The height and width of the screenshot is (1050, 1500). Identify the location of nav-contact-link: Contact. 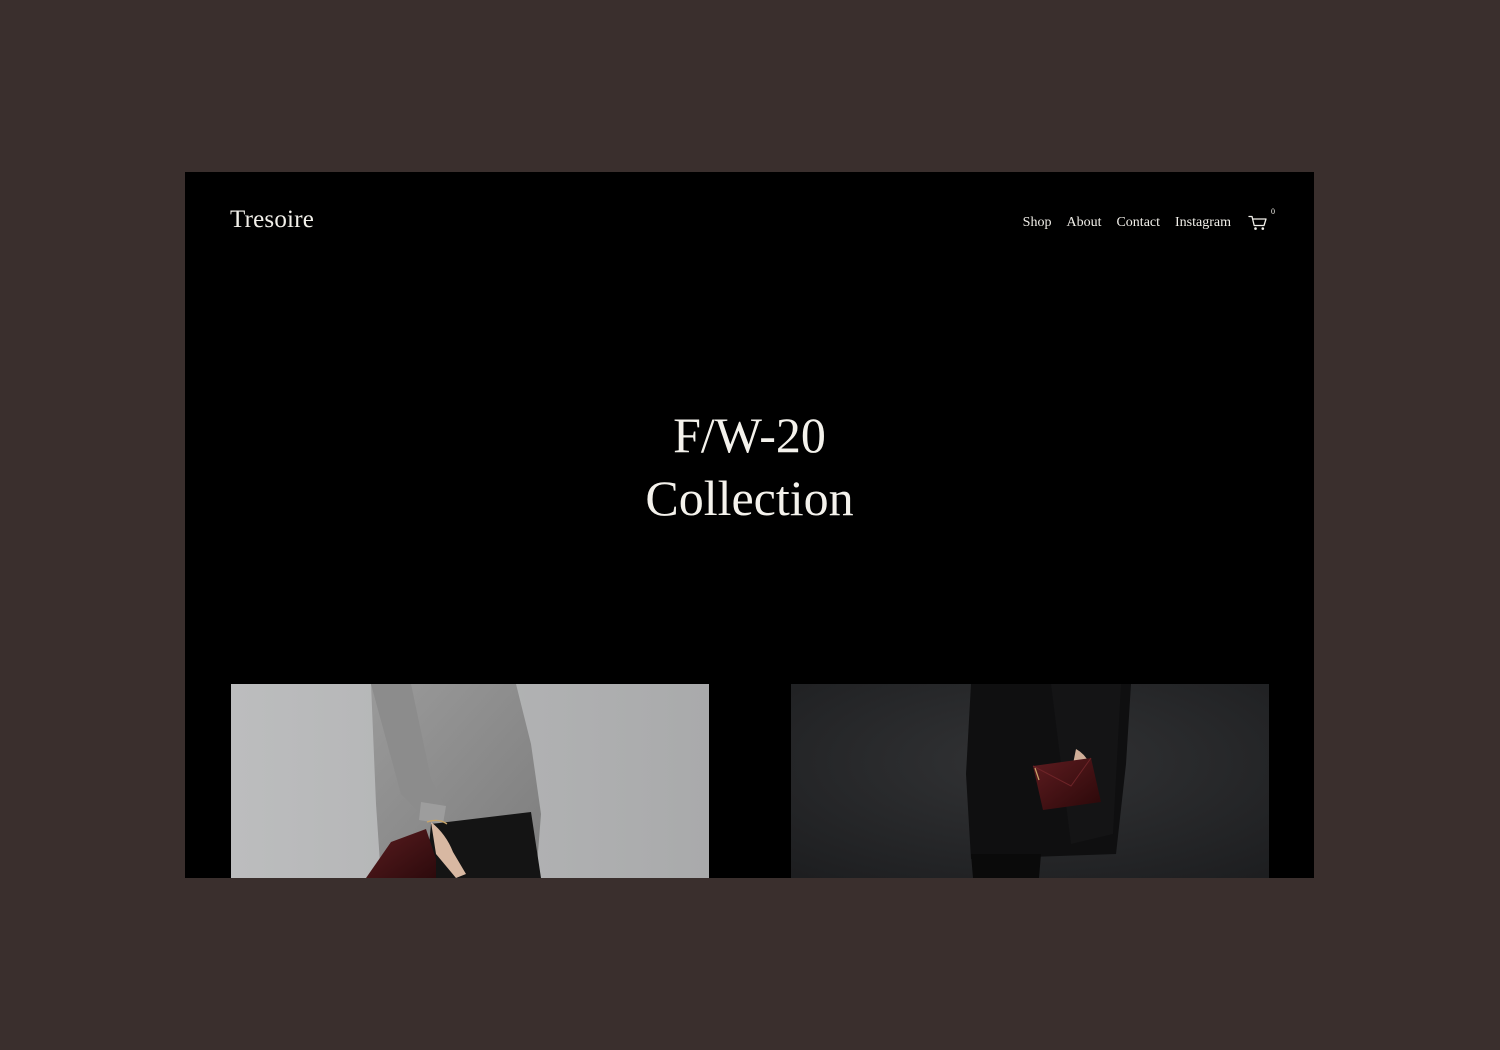
(1138, 223).